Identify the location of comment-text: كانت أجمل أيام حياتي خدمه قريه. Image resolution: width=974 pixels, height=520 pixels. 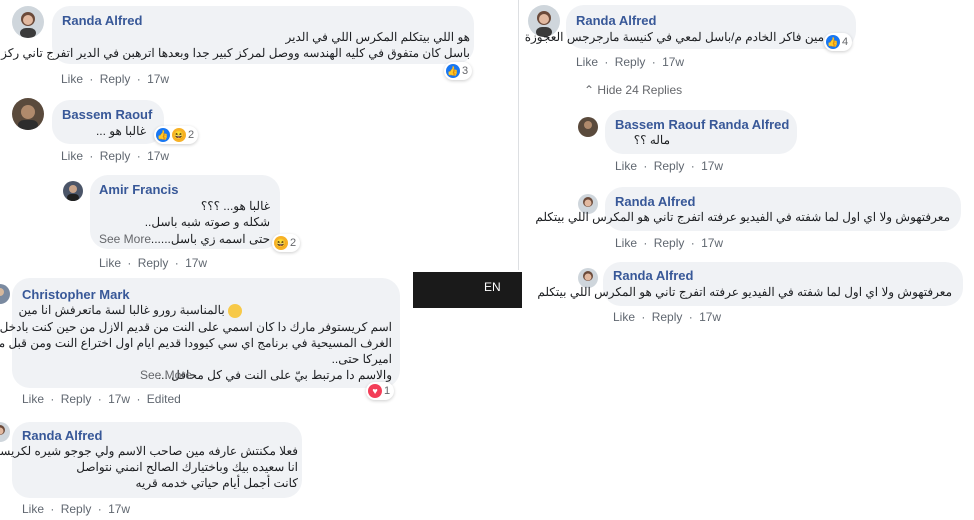
(216, 483).